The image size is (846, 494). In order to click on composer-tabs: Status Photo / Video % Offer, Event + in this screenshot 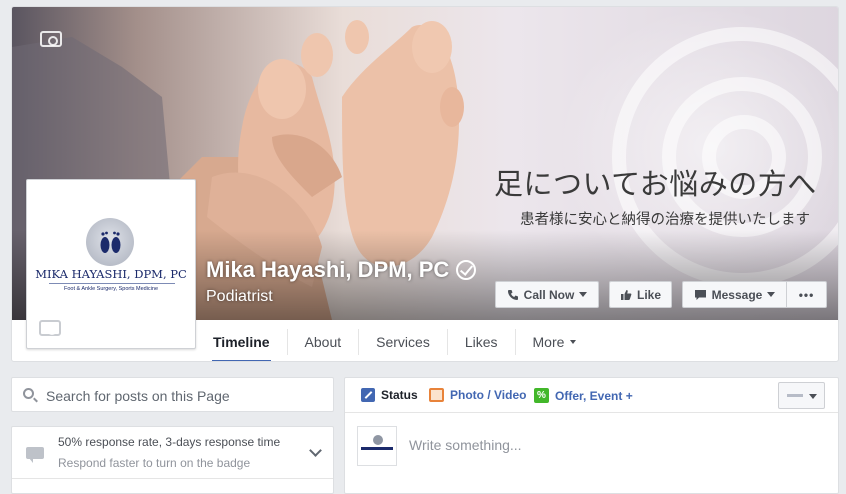, I will do `click(591, 395)`.